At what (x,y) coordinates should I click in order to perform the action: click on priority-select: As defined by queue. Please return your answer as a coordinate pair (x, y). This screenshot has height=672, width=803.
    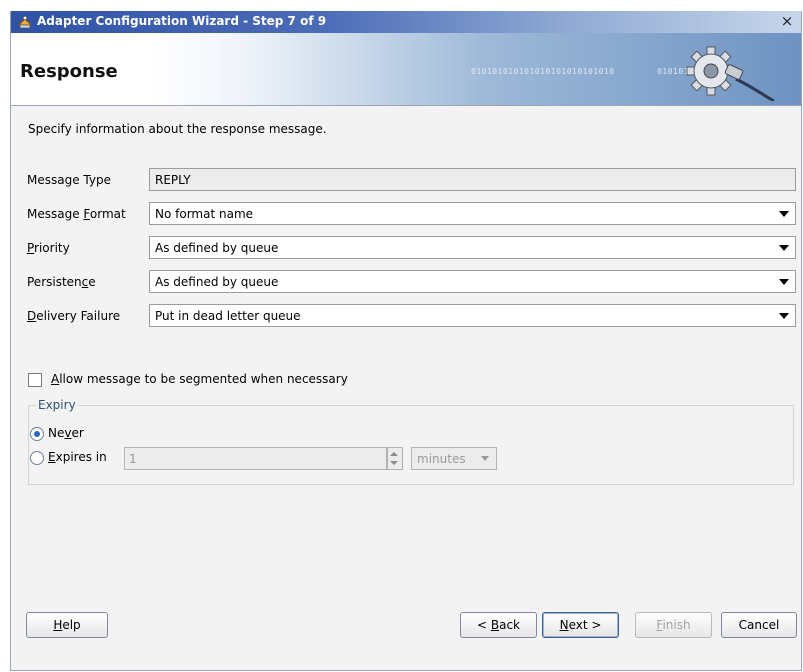
    Looking at the image, I should click on (472, 247).